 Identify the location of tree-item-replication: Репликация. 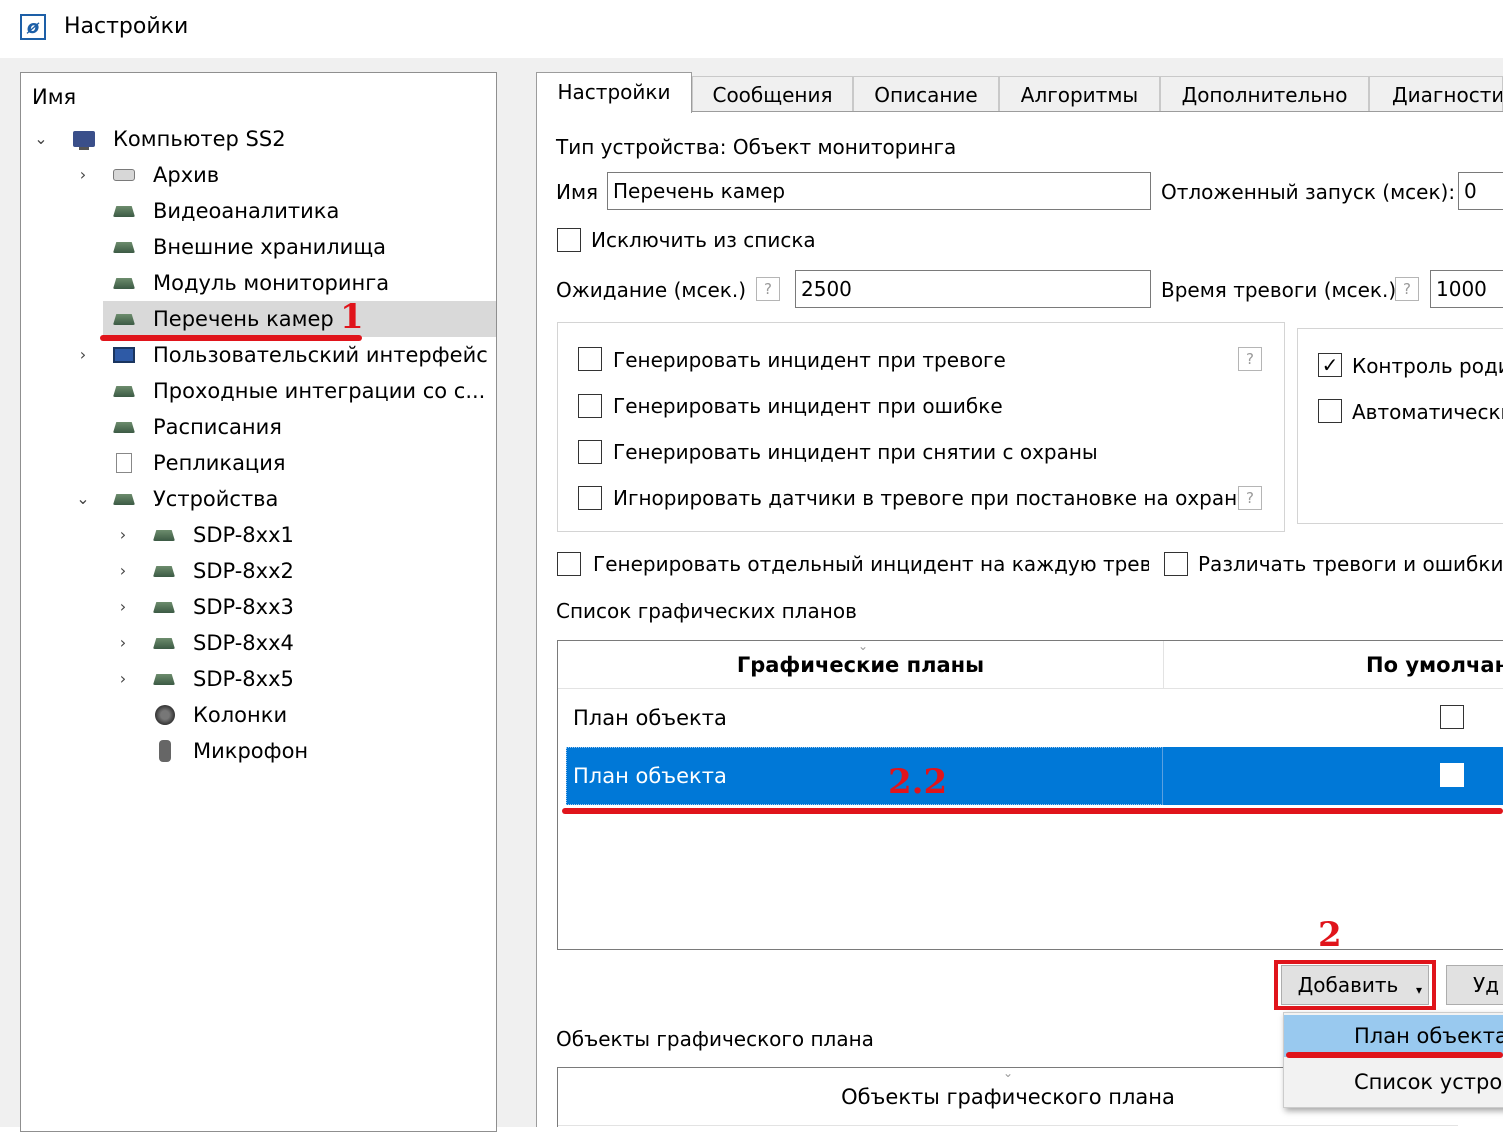
(258, 463).